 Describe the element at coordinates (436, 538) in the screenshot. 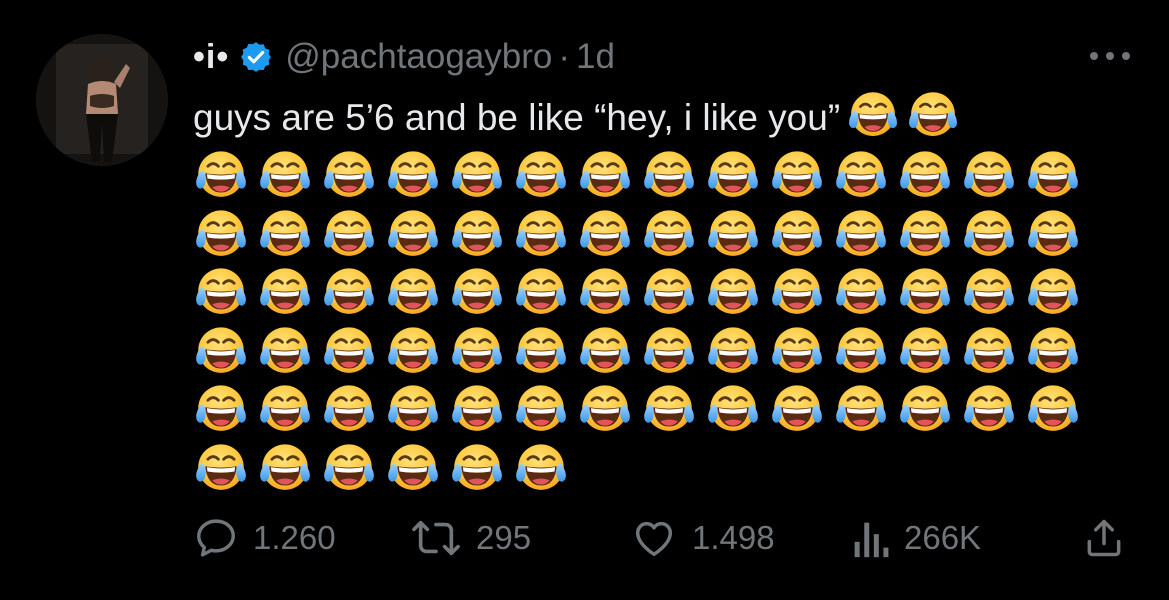

I see `retweet-icon` at that location.